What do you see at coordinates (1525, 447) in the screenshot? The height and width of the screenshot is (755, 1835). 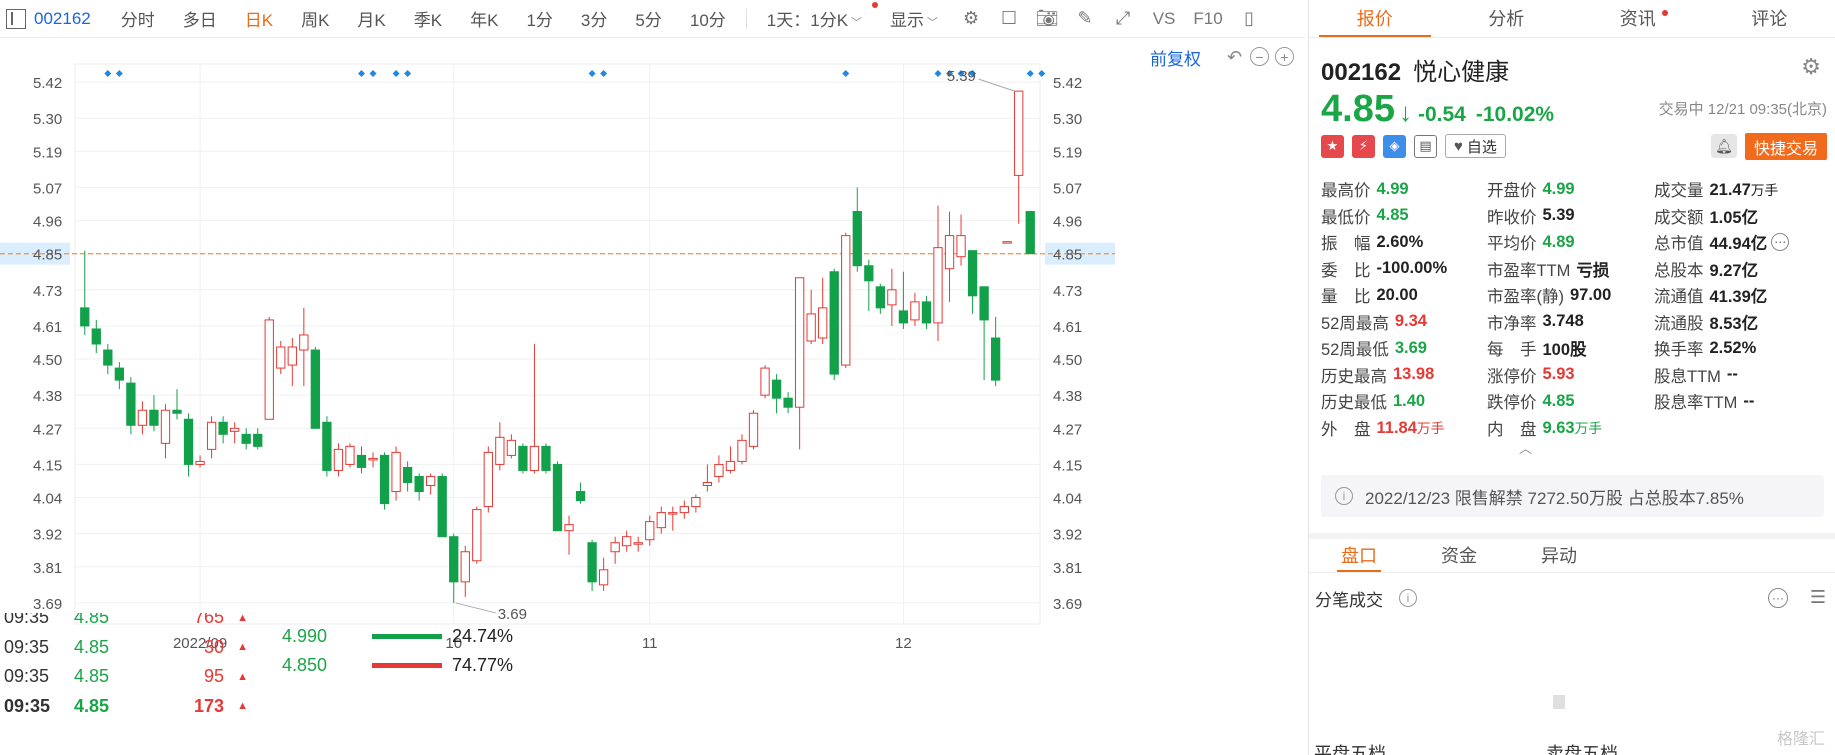 I see `collapse-icon: ︿` at bounding box center [1525, 447].